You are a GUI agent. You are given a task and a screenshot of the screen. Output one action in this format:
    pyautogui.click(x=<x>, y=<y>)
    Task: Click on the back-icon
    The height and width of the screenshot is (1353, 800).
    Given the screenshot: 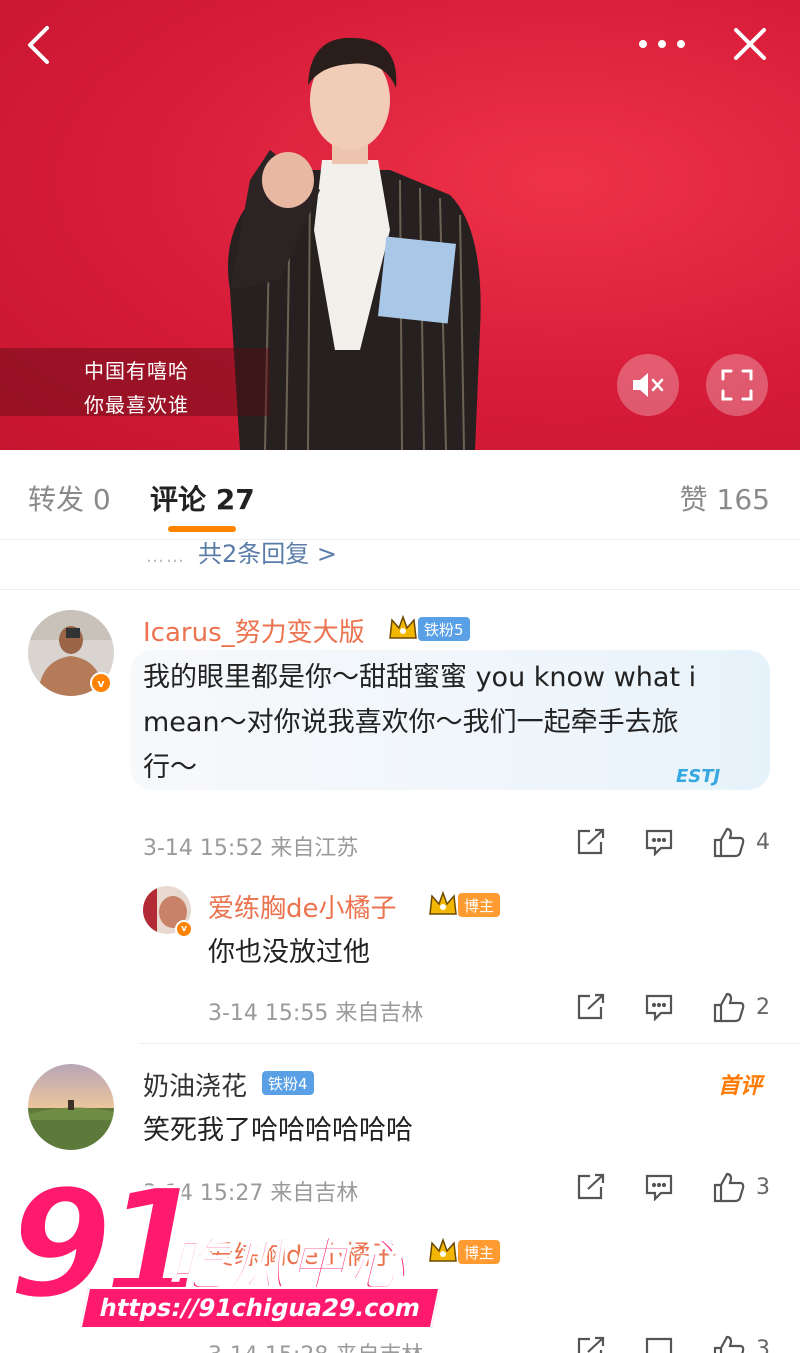 What is the action you would take?
    pyautogui.click(x=38, y=45)
    